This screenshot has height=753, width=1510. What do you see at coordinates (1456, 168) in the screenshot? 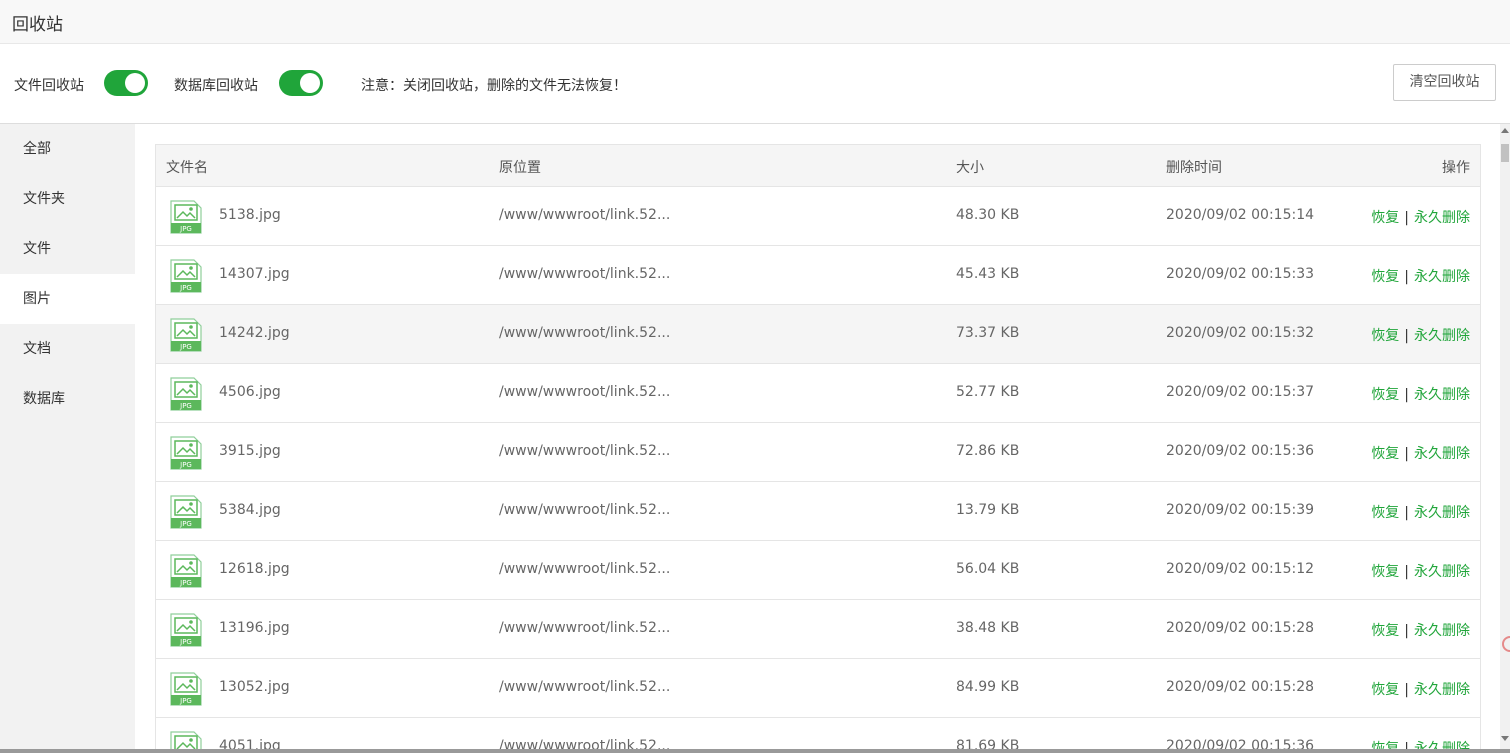
I see `col-ops-header: 操作` at bounding box center [1456, 168].